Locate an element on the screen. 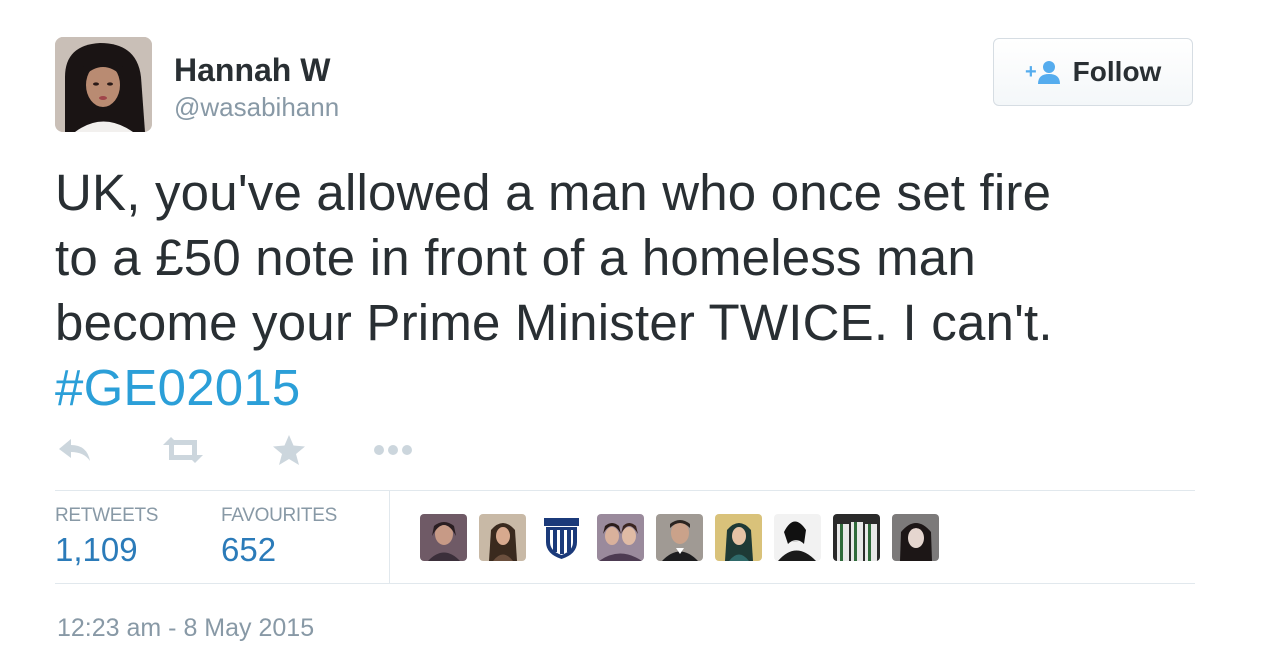 This screenshot has width=1268, height=659. retweet-button is located at coordinates (183, 452).